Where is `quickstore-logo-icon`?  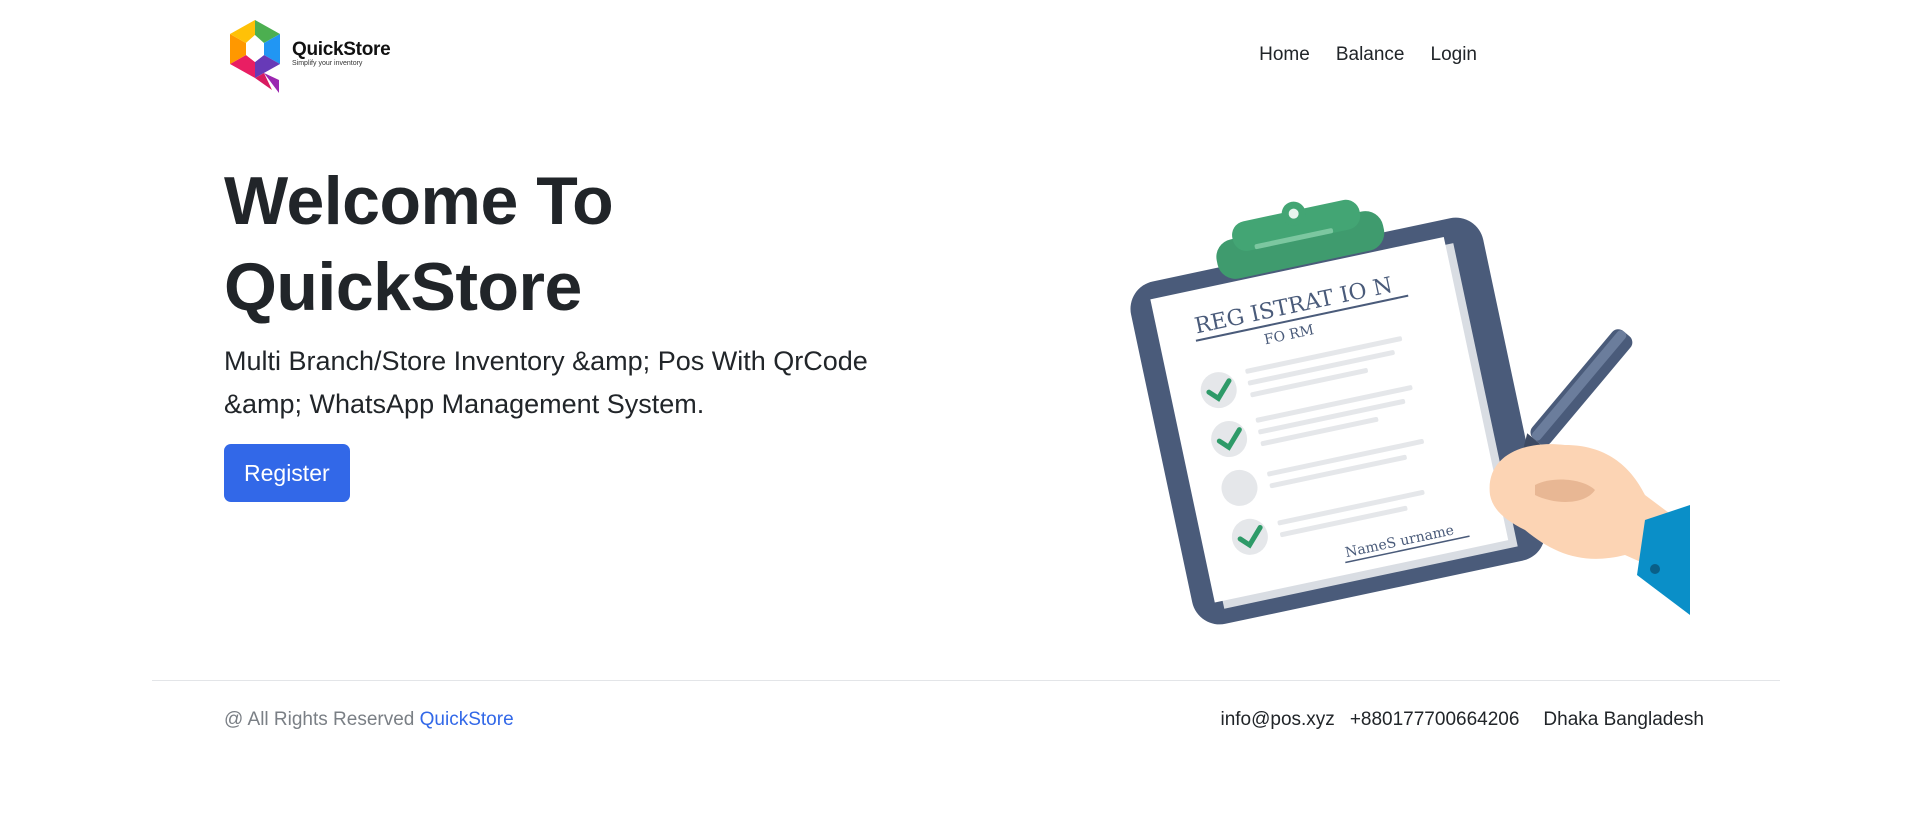
quickstore-logo-icon is located at coordinates (255, 56).